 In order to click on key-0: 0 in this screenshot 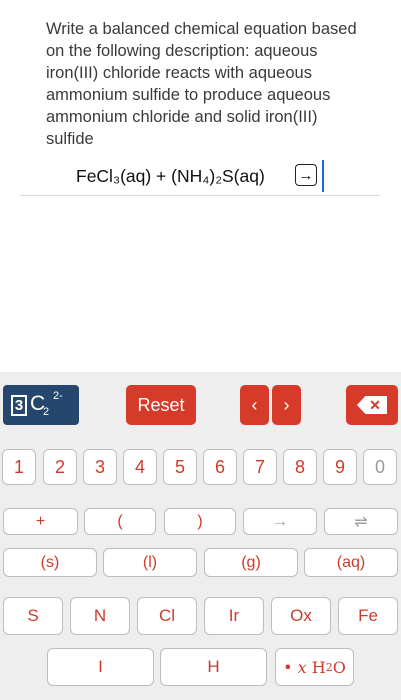, I will do `click(380, 467)`.